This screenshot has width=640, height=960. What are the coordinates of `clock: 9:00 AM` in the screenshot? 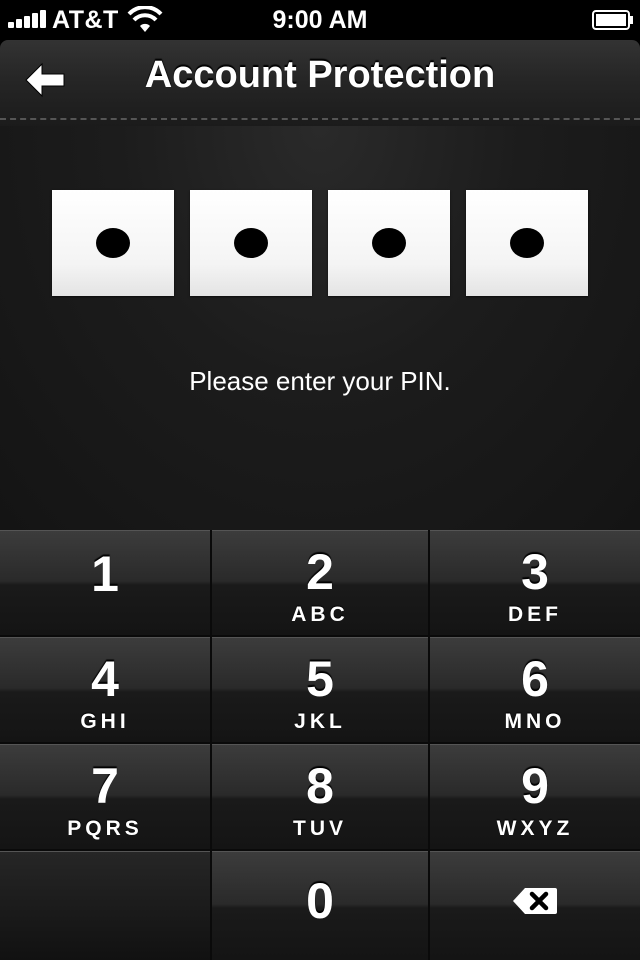 It's located at (320, 20).